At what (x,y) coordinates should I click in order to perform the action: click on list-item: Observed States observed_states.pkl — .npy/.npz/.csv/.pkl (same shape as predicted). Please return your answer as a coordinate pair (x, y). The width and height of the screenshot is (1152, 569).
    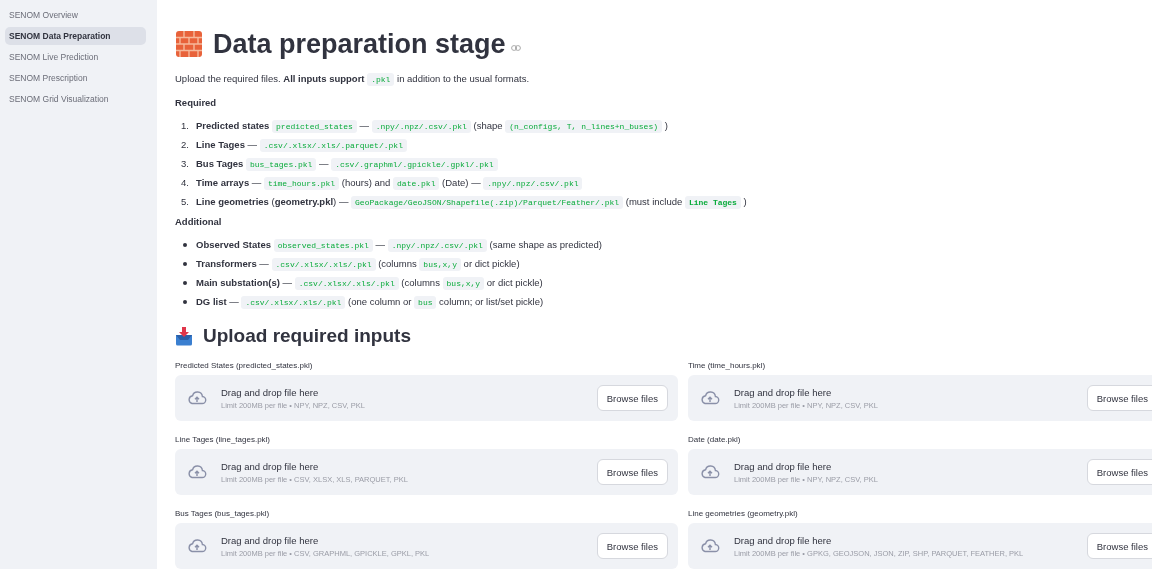
    Looking at the image, I should click on (399, 244).